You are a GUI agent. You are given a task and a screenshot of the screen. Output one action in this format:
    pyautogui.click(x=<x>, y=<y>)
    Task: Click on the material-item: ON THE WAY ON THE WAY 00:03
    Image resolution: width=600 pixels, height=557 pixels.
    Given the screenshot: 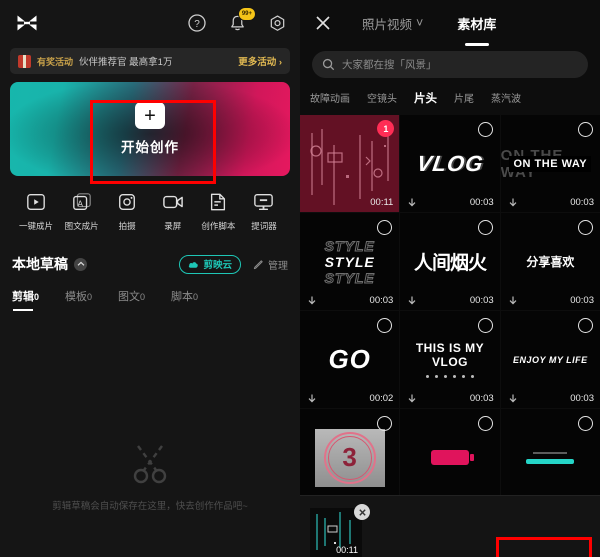 What is the action you would take?
    pyautogui.click(x=550, y=163)
    